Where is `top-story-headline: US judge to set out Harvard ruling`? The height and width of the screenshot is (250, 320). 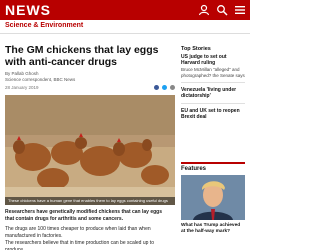
top-story-headline: US judge to set out Harvard ruling is located at coordinates (213, 60).